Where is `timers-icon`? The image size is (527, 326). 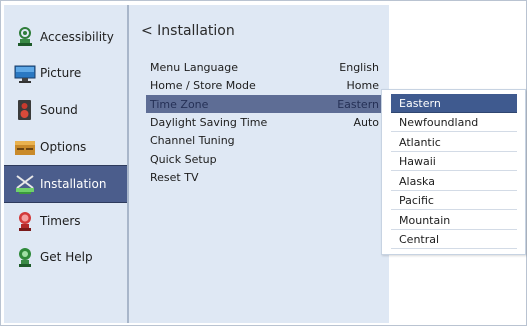 timers-icon is located at coordinates (25, 221).